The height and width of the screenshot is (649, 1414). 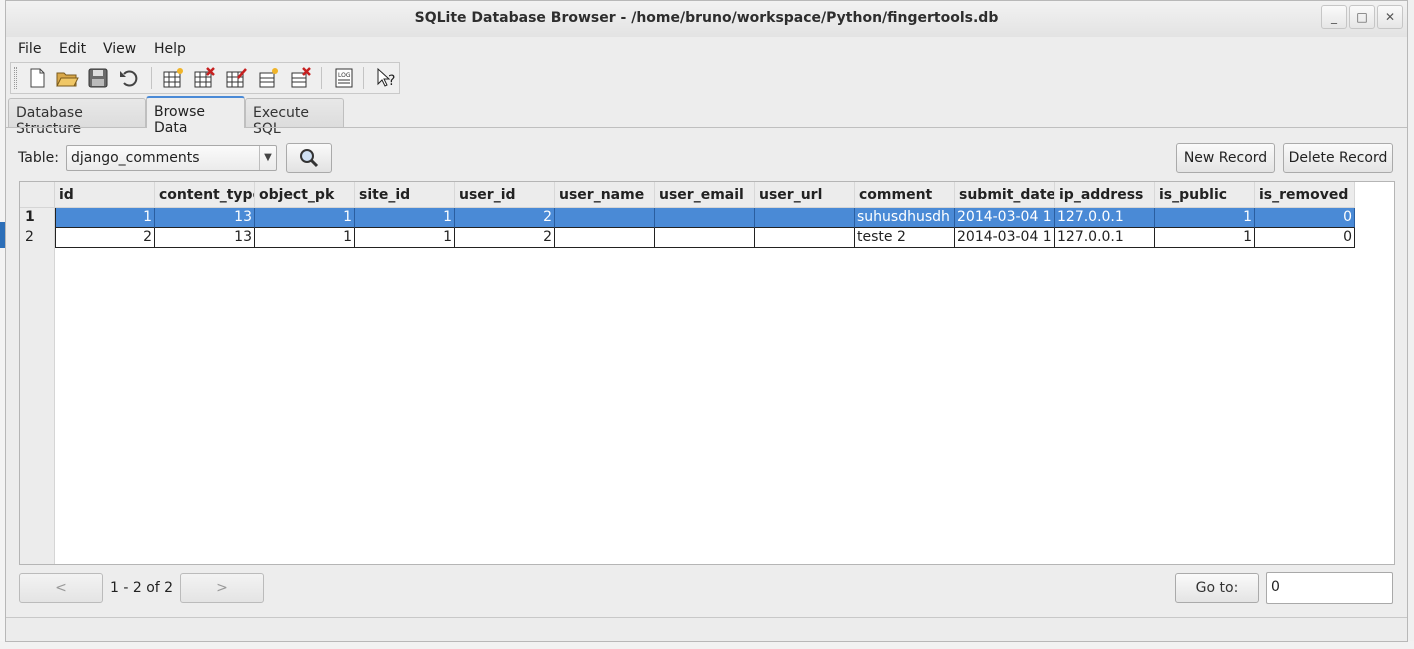 What do you see at coordinates (38, 158) in the screenshot?
I see `table-label: Table:` at bounding box center [38, 158].